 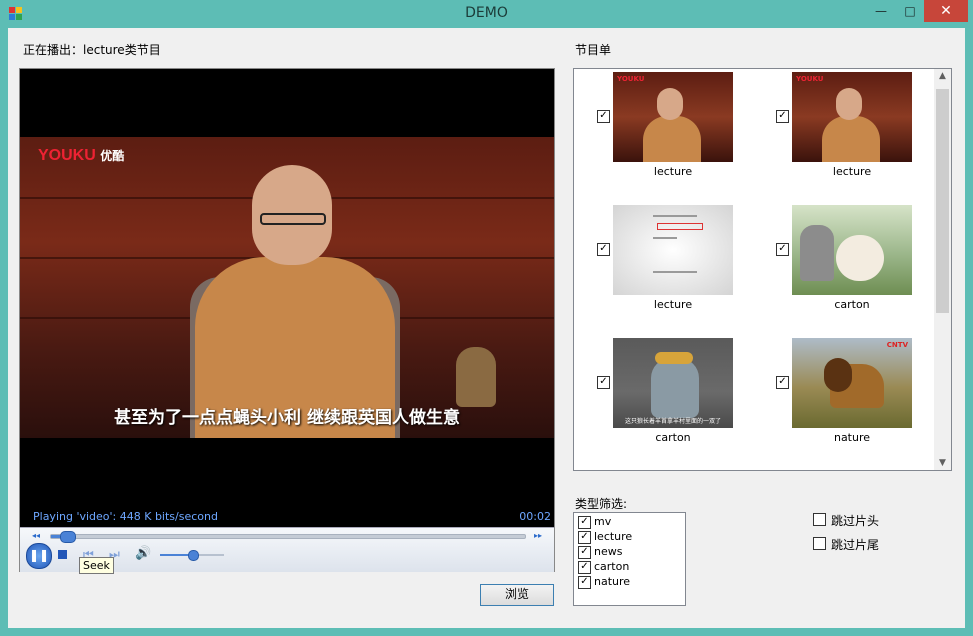 What do you see at coordinates (942, 76) in the screenshot?
I see `scroll-up-icon: ▲` at bounding box center [942, 76].